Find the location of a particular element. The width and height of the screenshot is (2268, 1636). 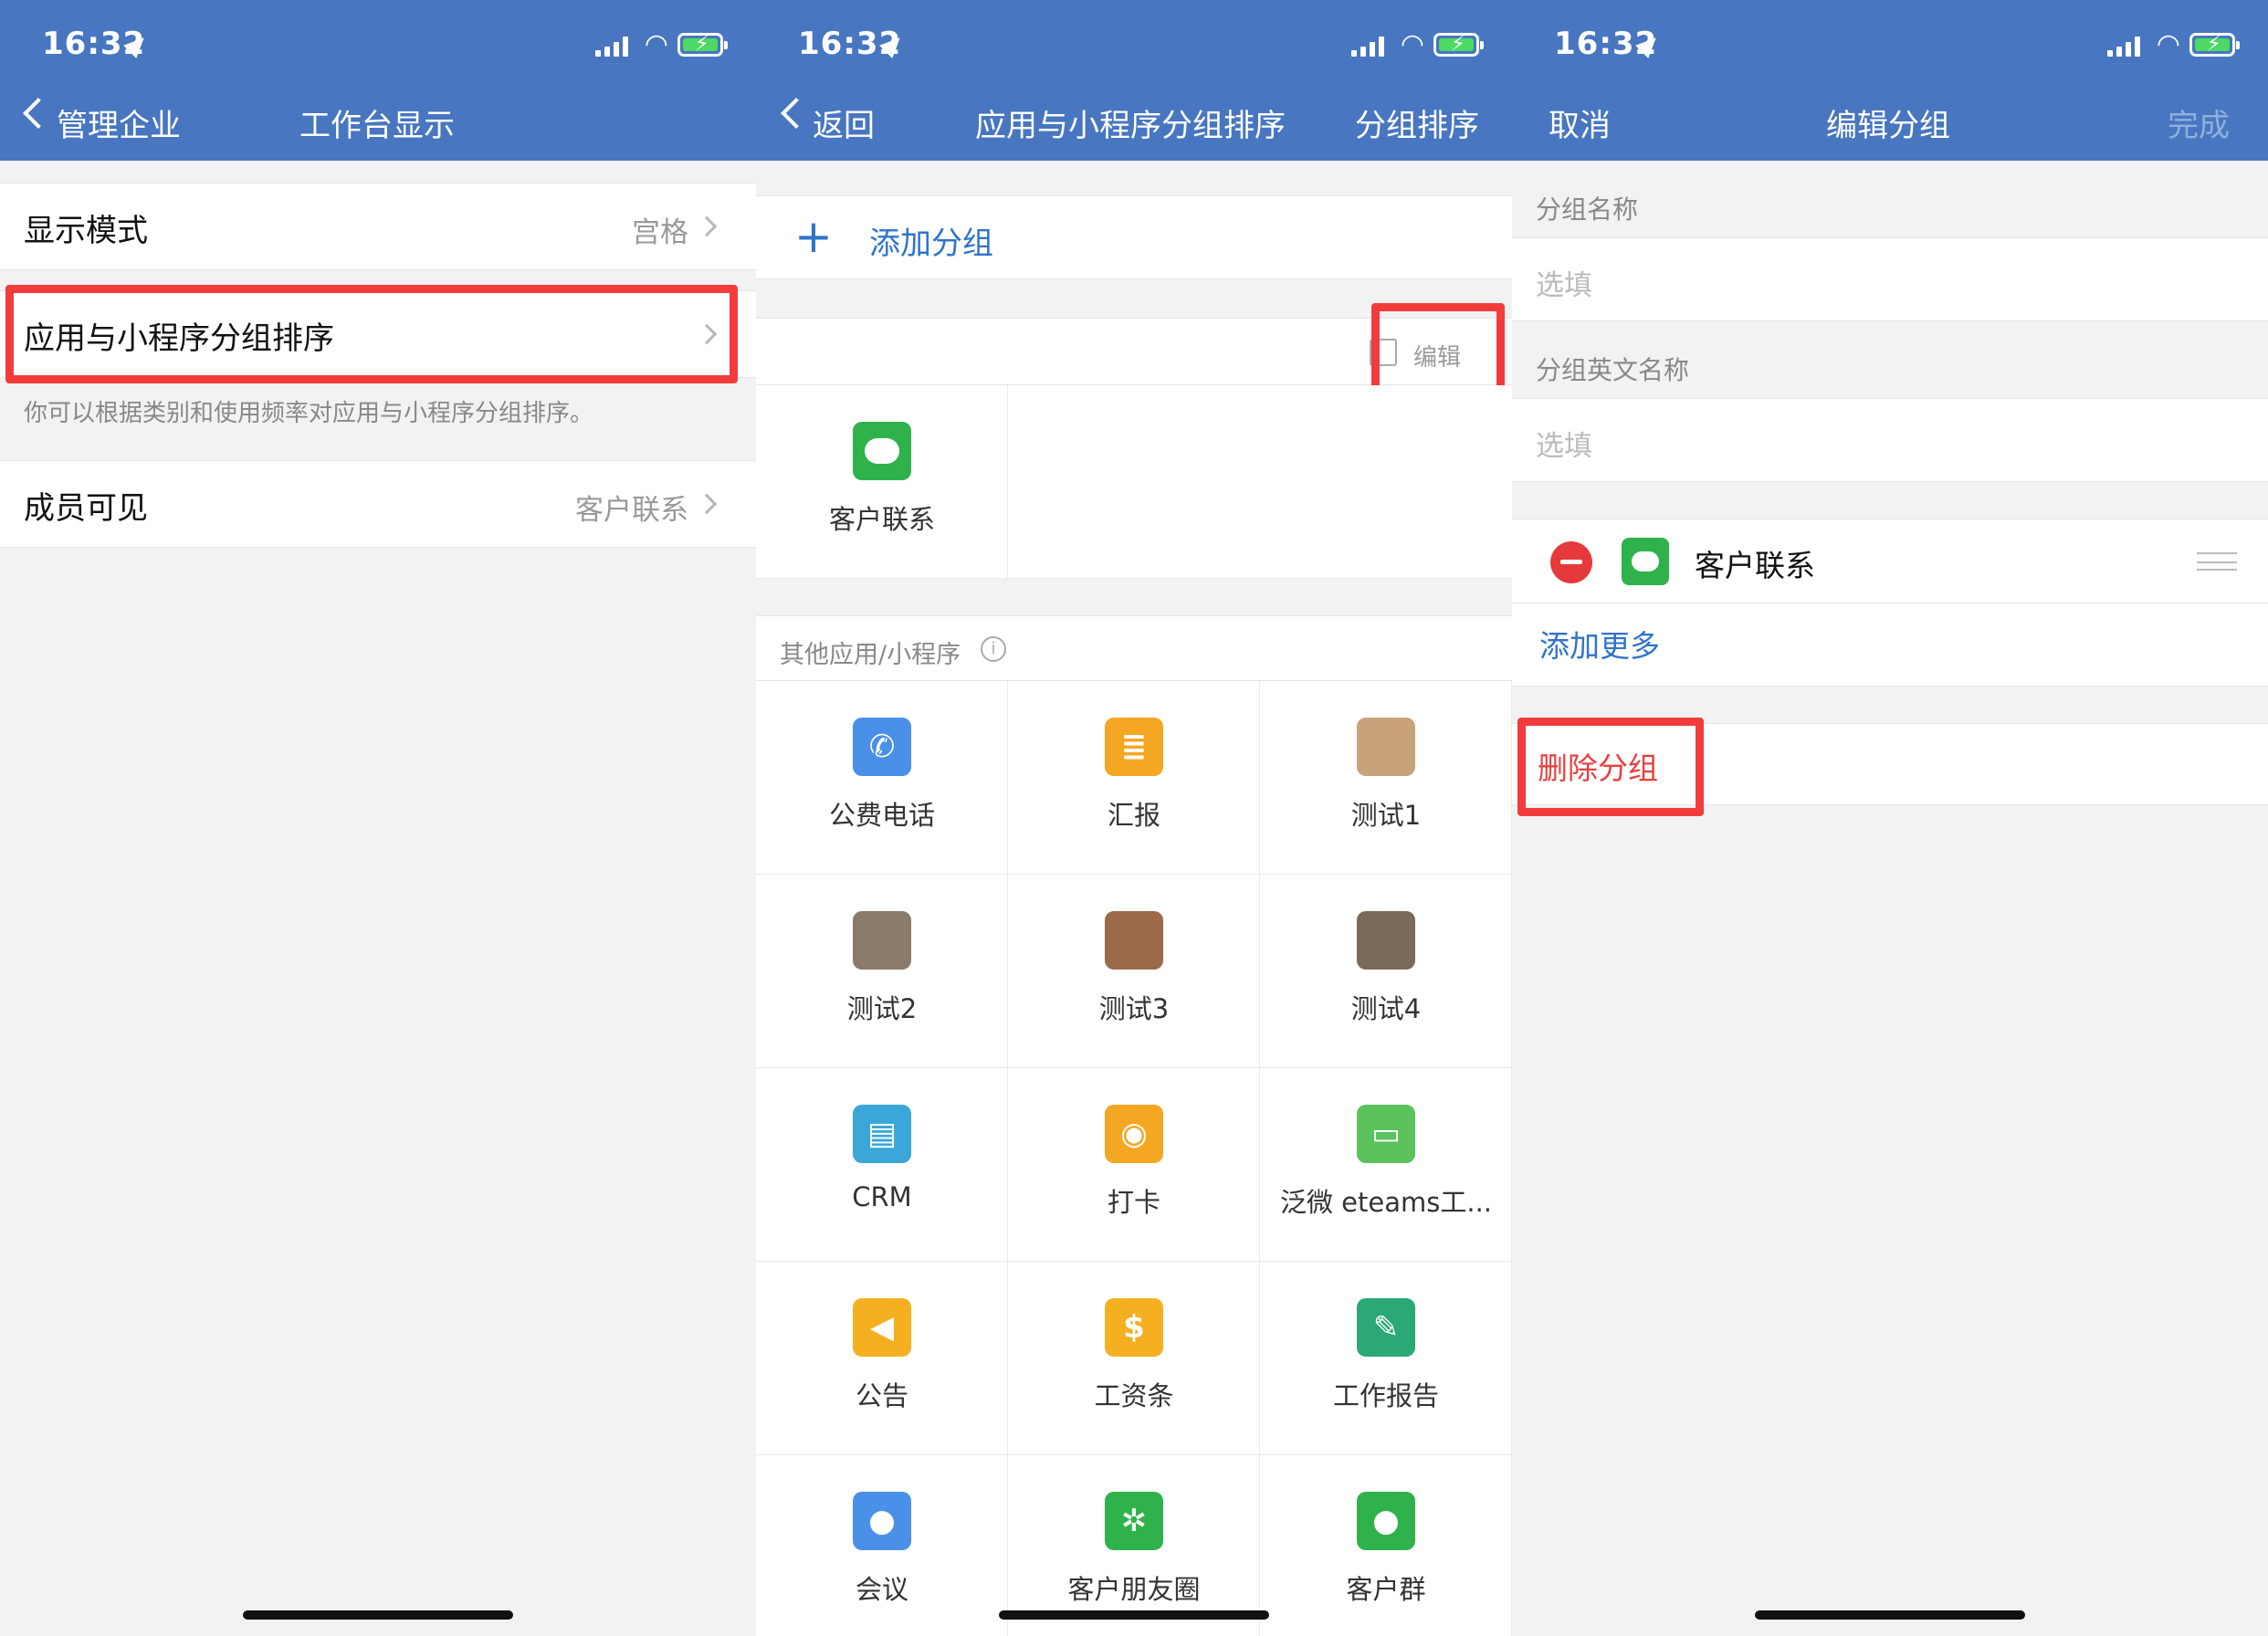

app-cell: ● 客户群 is located at coordinates (1386, 1545).